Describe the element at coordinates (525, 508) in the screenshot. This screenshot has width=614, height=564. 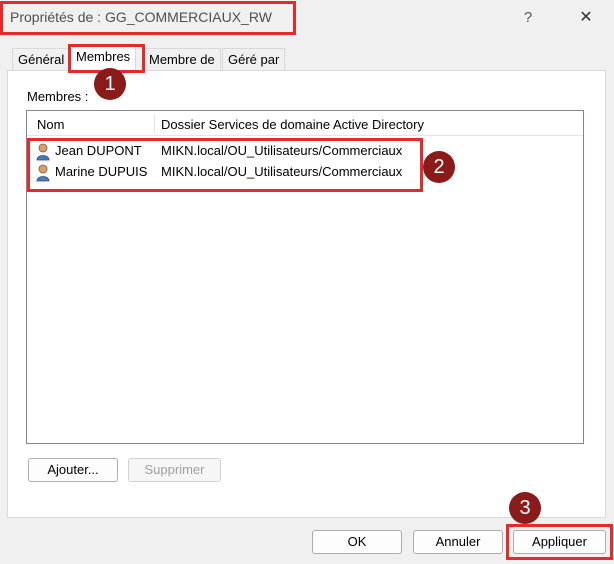
I see `step-badge-3: 3` at that location.